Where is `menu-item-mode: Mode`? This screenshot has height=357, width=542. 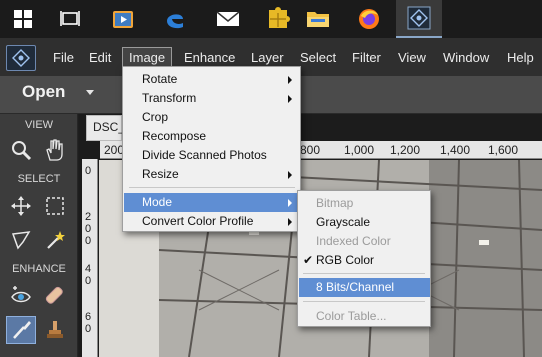 menu-item-mode: Mode is located at coordinates (212, 202).